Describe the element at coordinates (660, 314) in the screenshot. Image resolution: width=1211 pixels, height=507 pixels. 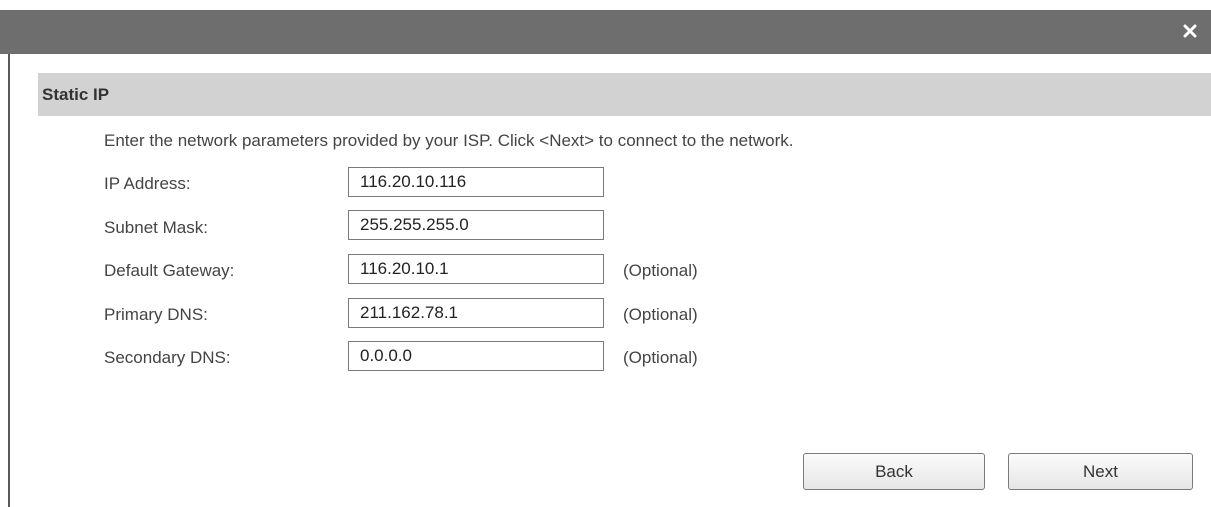
I see `primary-dns-optional-hint: (Optional)` at that location.